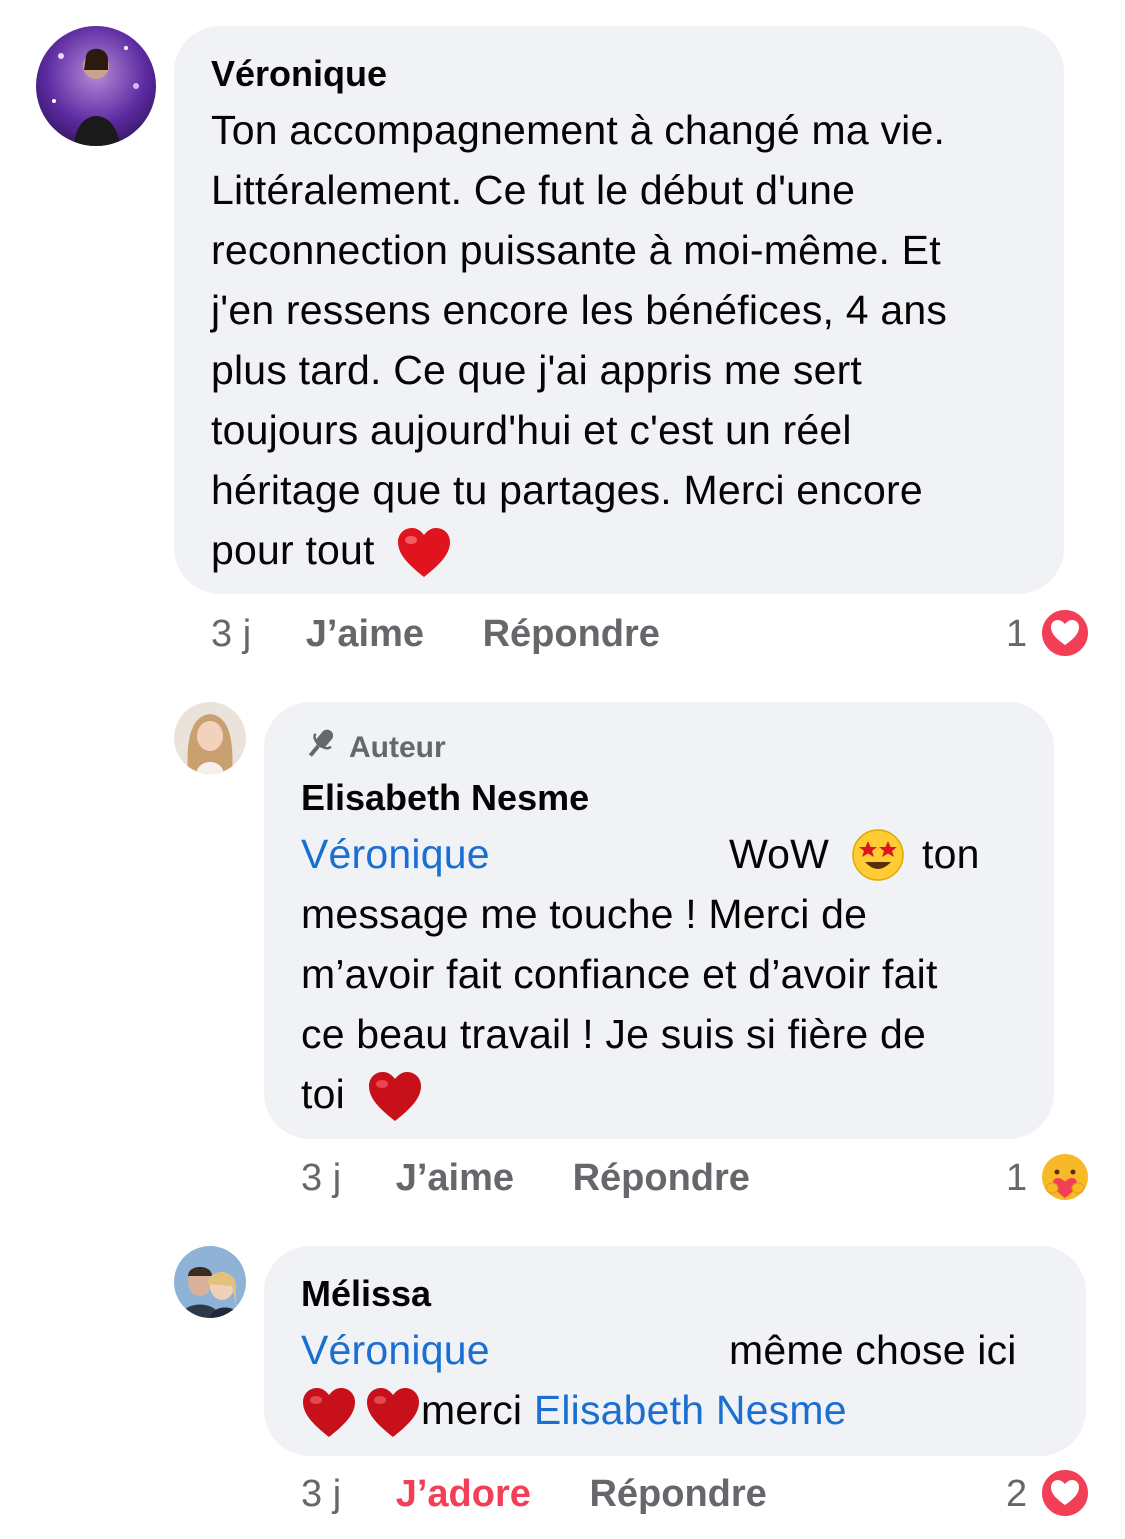 This screenshot has width=1125, height=1539. What do you see at coordinates (567, 490) in the screenshot?
I see `comment-line: héritage que tu partages. Merci encore` at bounding box center [567, 490].